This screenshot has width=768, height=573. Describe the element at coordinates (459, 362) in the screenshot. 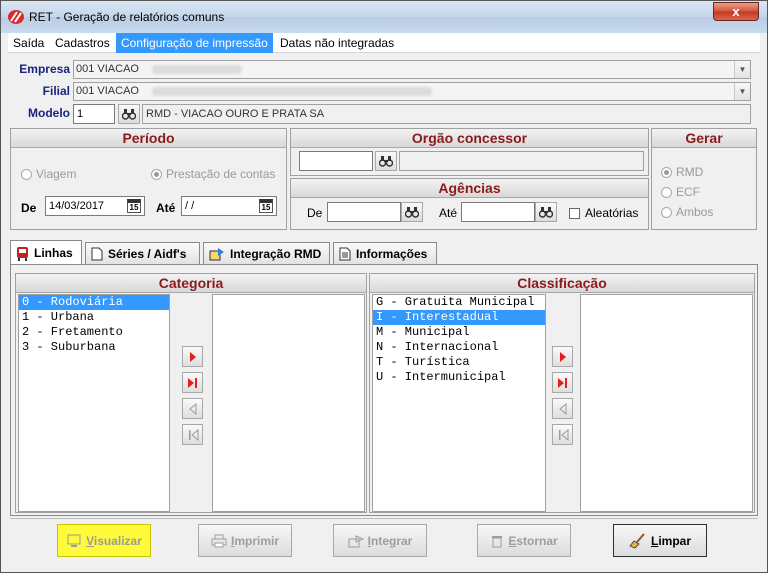

I see `list-item: T - Turística` at that location.